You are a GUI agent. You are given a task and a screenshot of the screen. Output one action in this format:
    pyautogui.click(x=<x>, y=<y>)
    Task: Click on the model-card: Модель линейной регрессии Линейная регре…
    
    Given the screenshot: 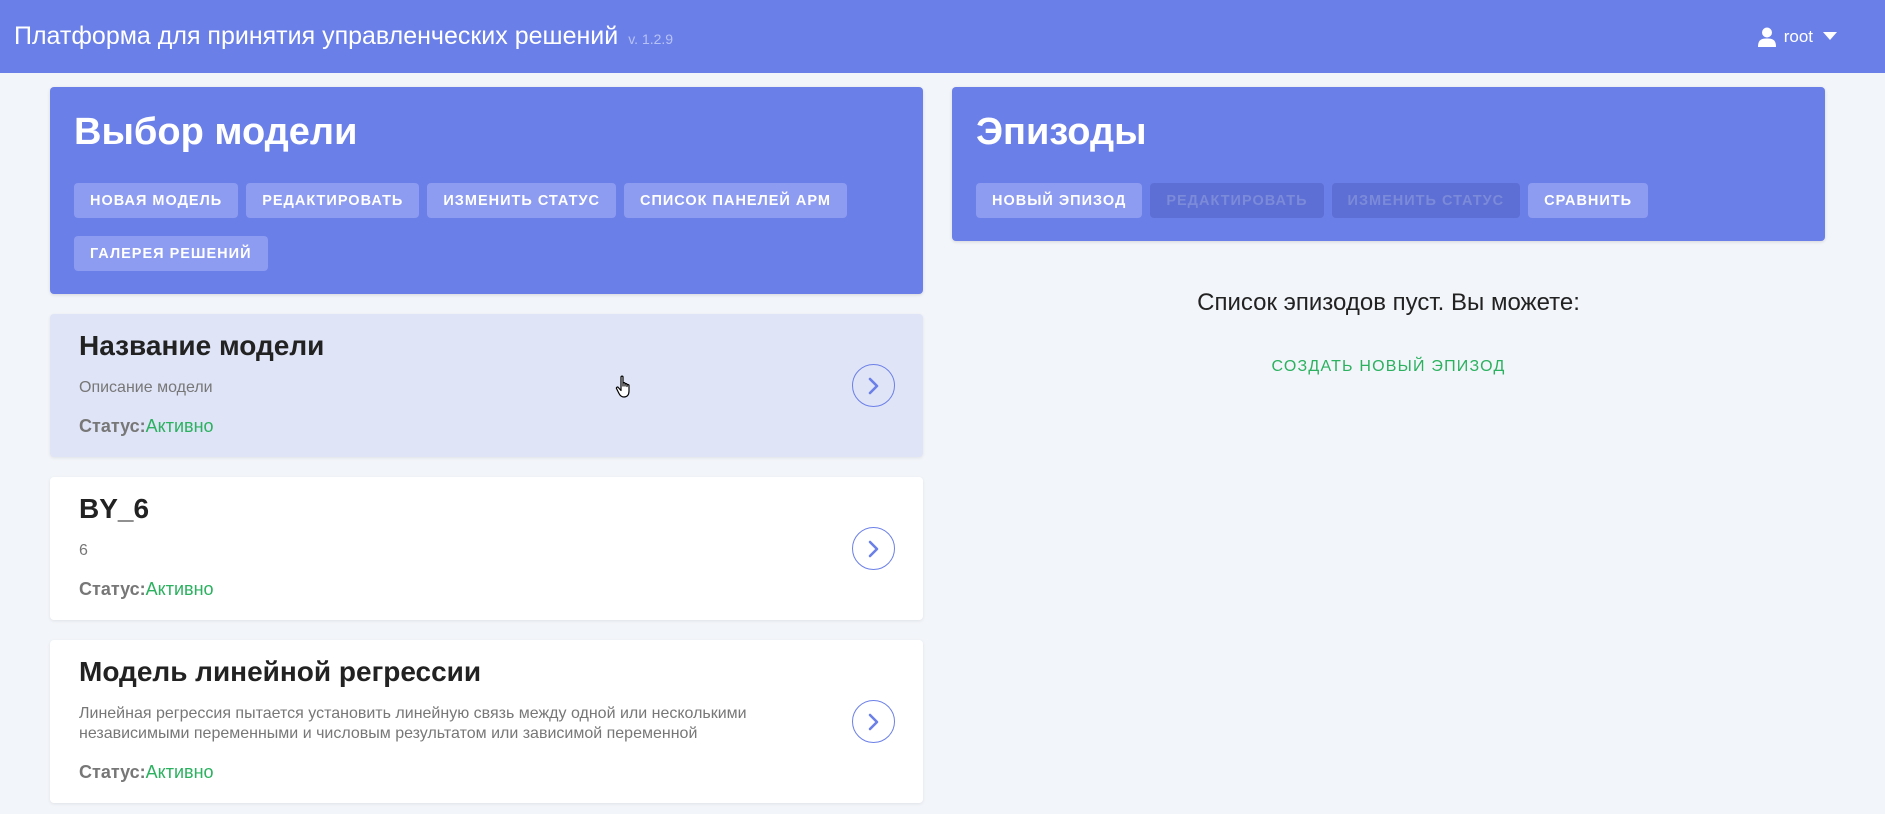 What is the action you would take?
    pyautogui.click(x=486, y=721)
    